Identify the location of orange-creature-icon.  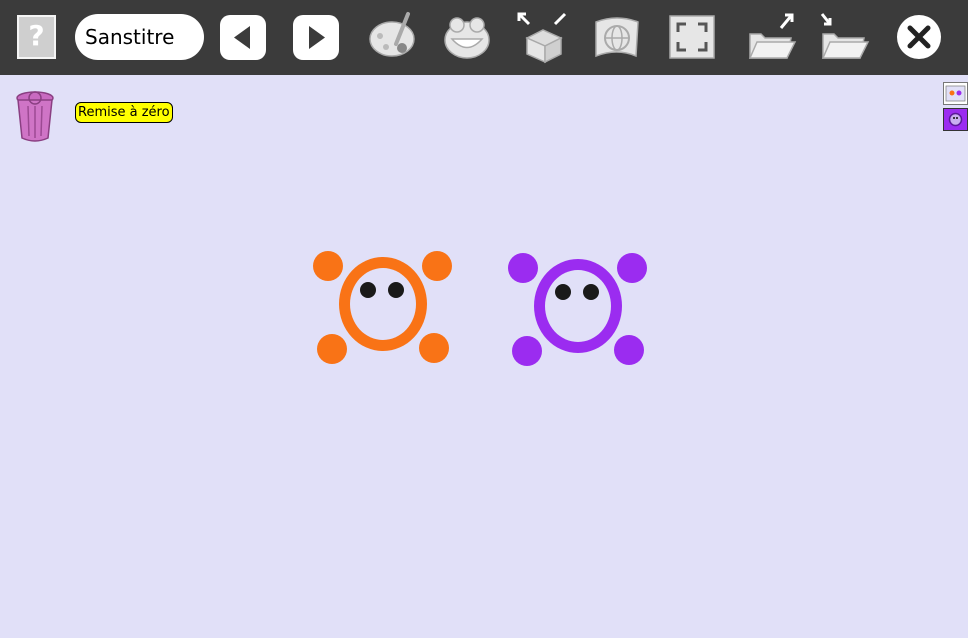
(382, 307).